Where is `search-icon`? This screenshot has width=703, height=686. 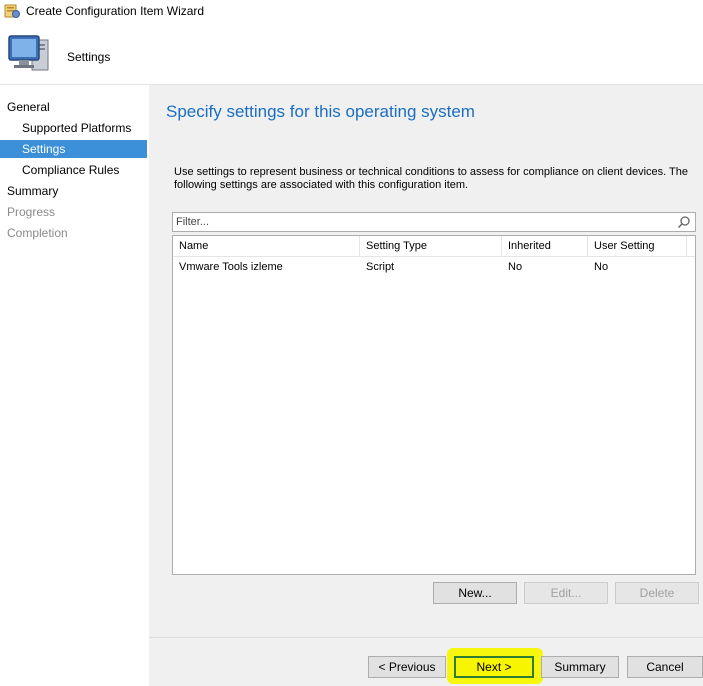
search-icon is located at coordinates (684, 222).